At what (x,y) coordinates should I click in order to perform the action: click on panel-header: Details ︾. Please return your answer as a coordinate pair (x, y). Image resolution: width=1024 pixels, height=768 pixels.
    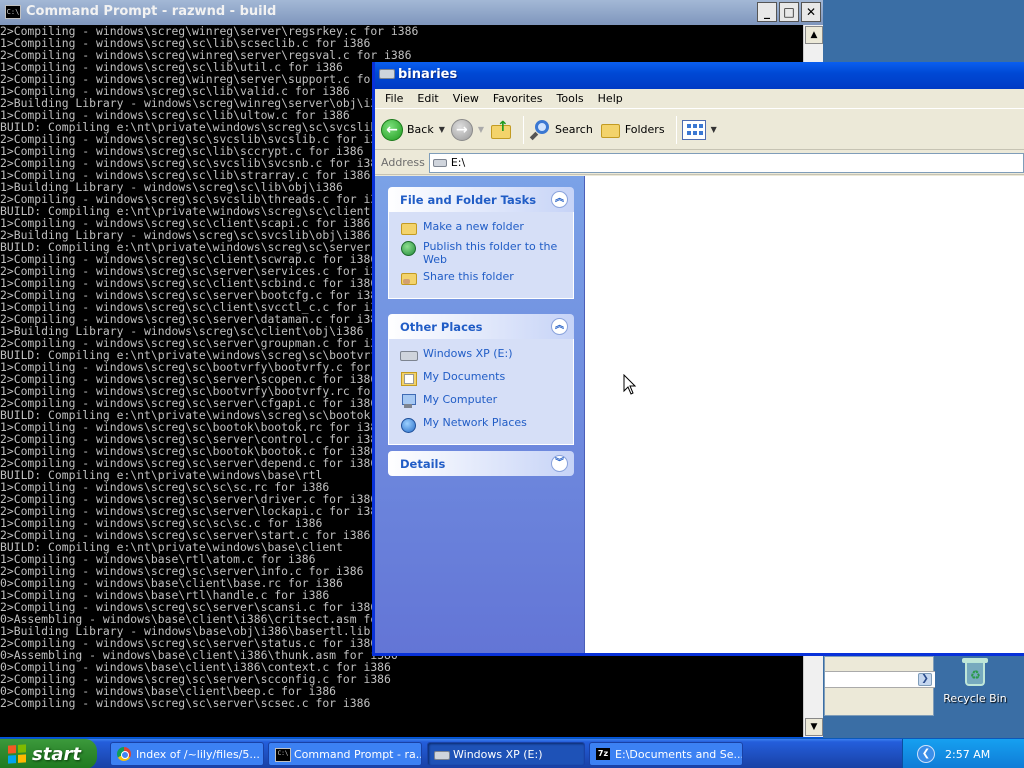
    Looking at the image, I should click on (481, 463).